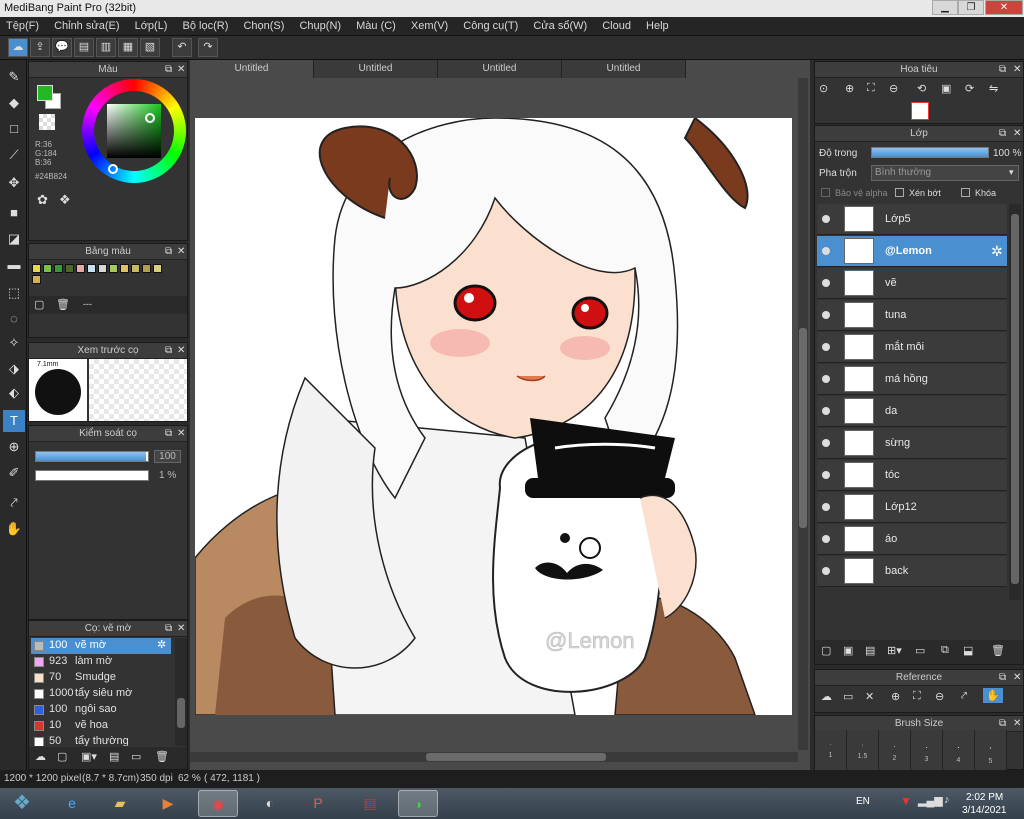 This screenshot has height=819, width=1024. I want to click on brush-scroll-thumb, so click(181, 713).